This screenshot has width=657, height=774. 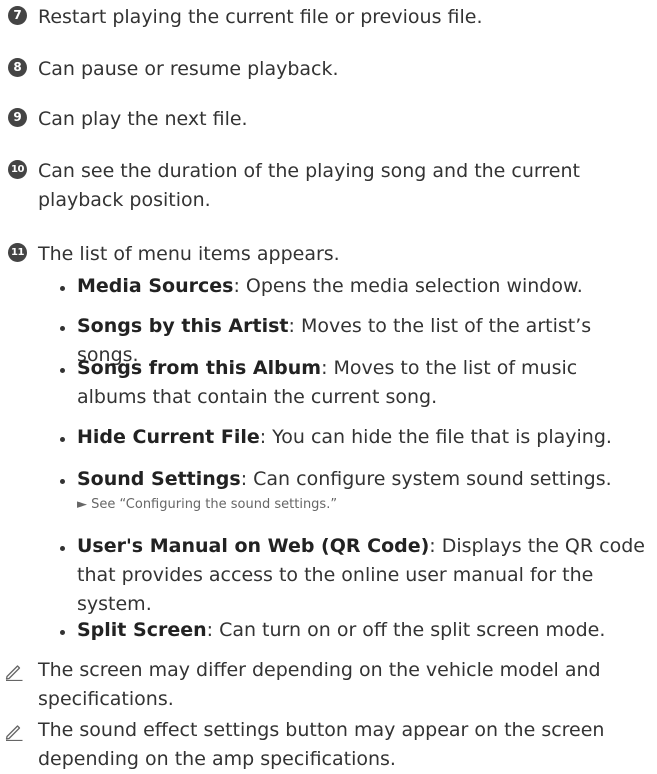 I want to click on numbered-item-8: 8 Can pause or resume playback., so click(x=329, y=69).